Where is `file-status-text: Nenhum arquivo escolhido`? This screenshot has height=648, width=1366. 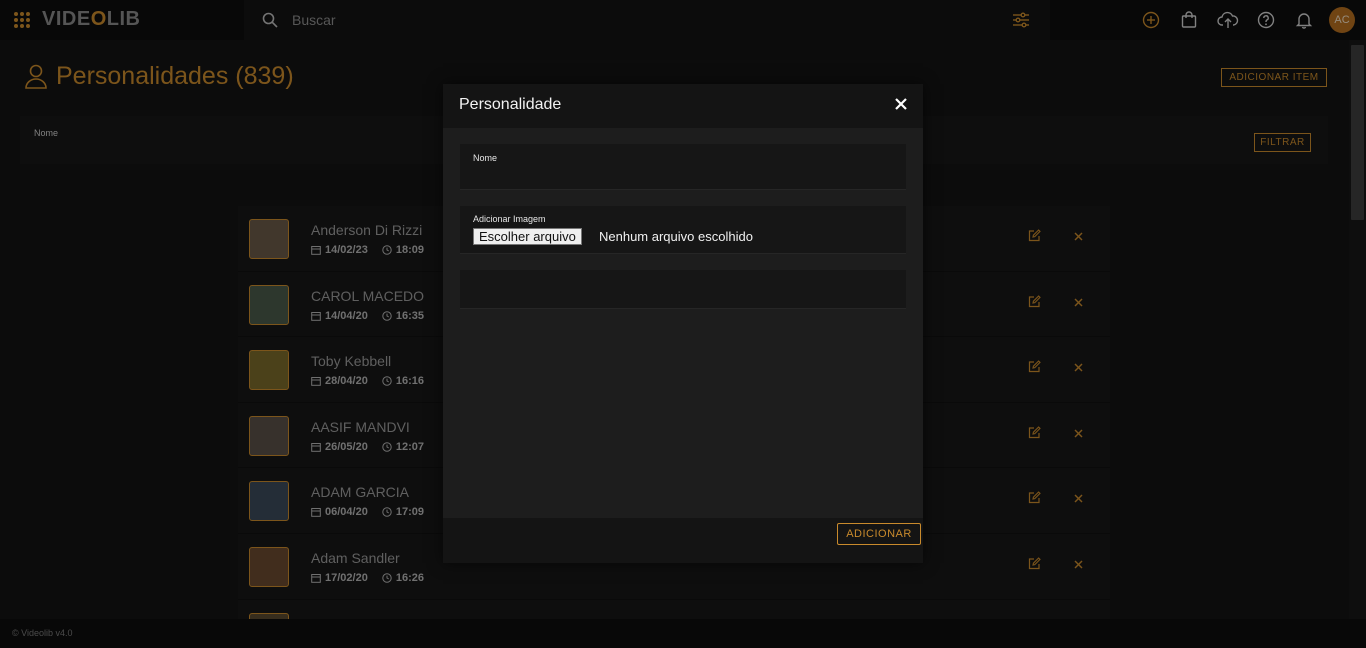
file-status-text: Nenhum arquivo escolhido is located at coordinates (676, 236).